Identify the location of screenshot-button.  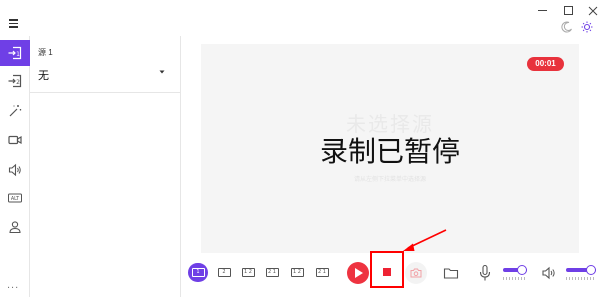
(416, 273).